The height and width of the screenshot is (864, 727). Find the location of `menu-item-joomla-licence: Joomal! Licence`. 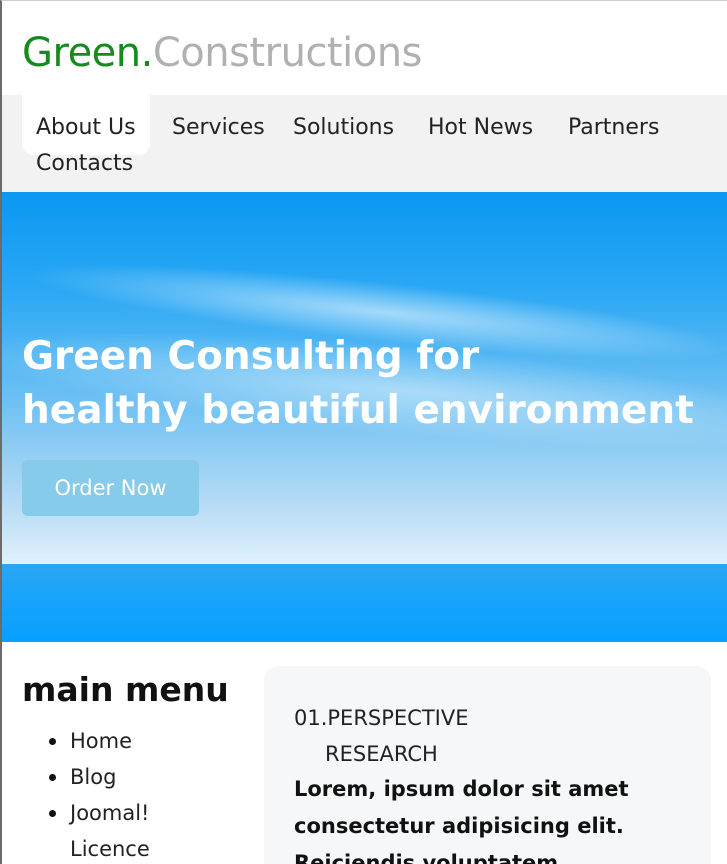

menu-item-joomla-licence: Joomal! Licence is located at coordinates (134, 829).